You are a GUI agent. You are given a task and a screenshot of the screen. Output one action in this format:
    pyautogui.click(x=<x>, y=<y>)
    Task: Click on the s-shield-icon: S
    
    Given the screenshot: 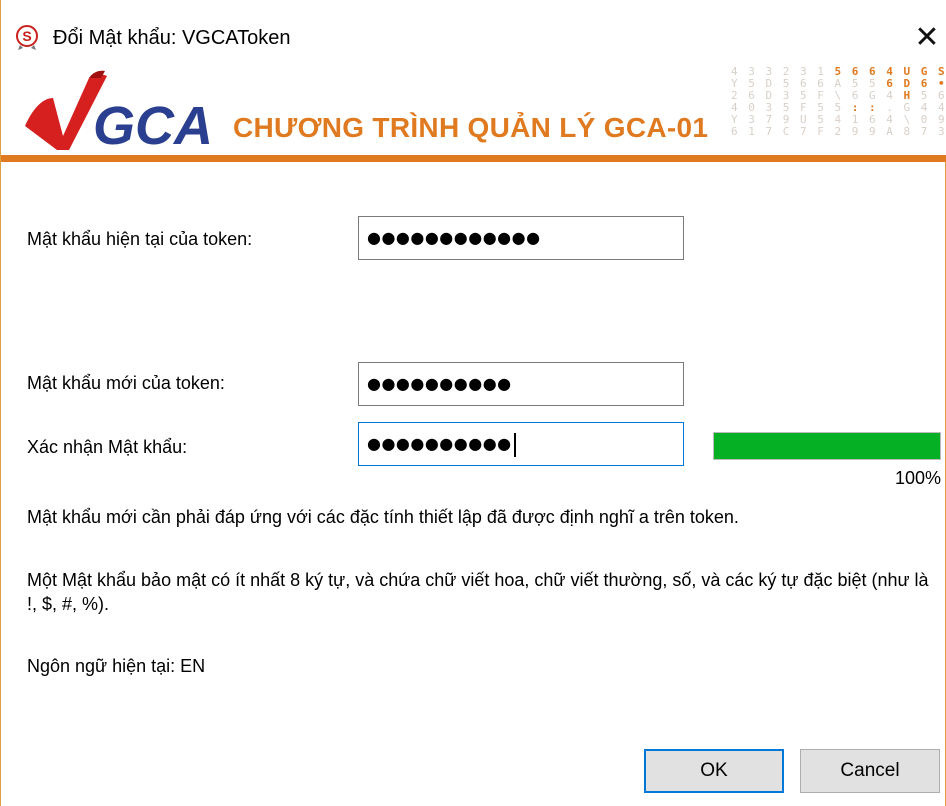 What is the action you would take?
    pyautogui.click(x=27, y=37)
    